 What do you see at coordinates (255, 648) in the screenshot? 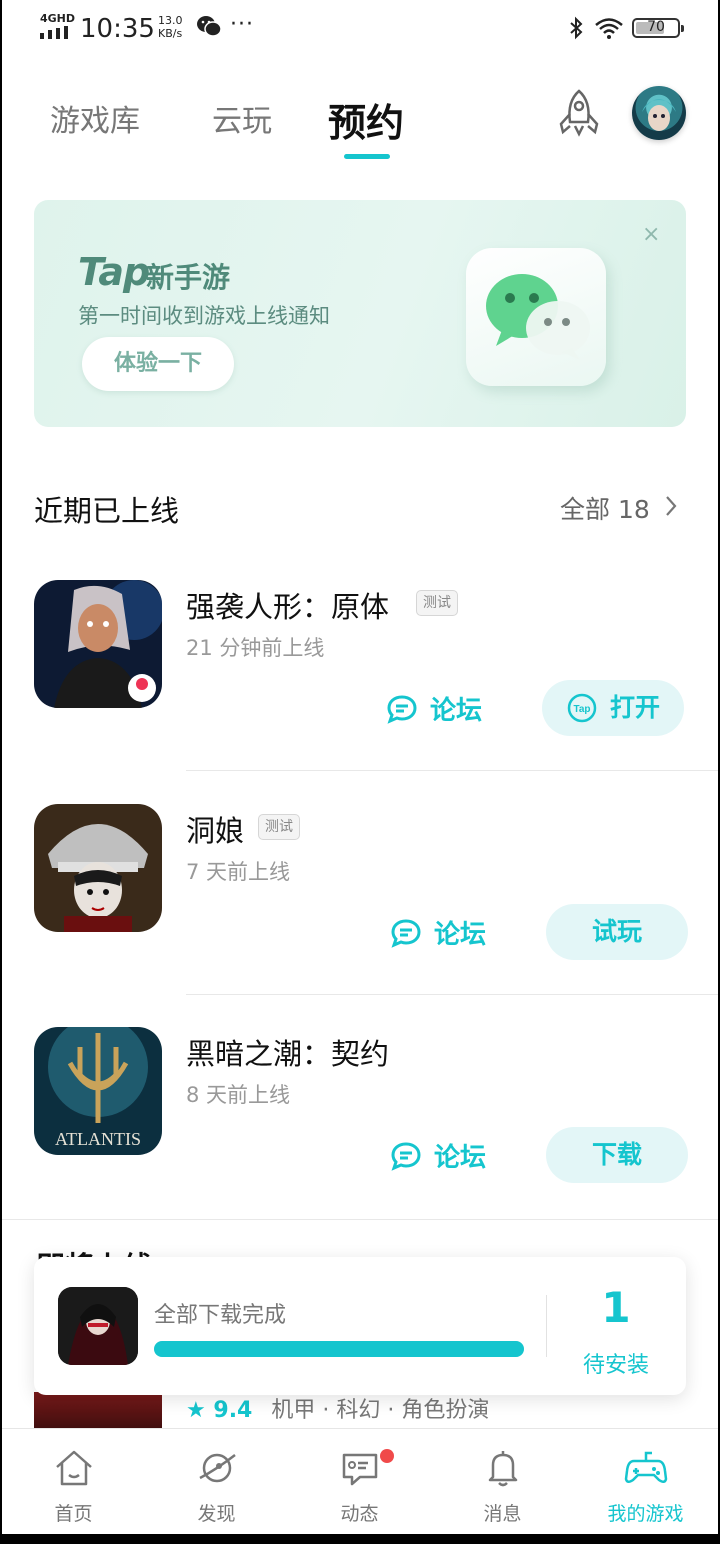
I see `launch-time: 21 分钟前上线` at bounding box center [255, 648].